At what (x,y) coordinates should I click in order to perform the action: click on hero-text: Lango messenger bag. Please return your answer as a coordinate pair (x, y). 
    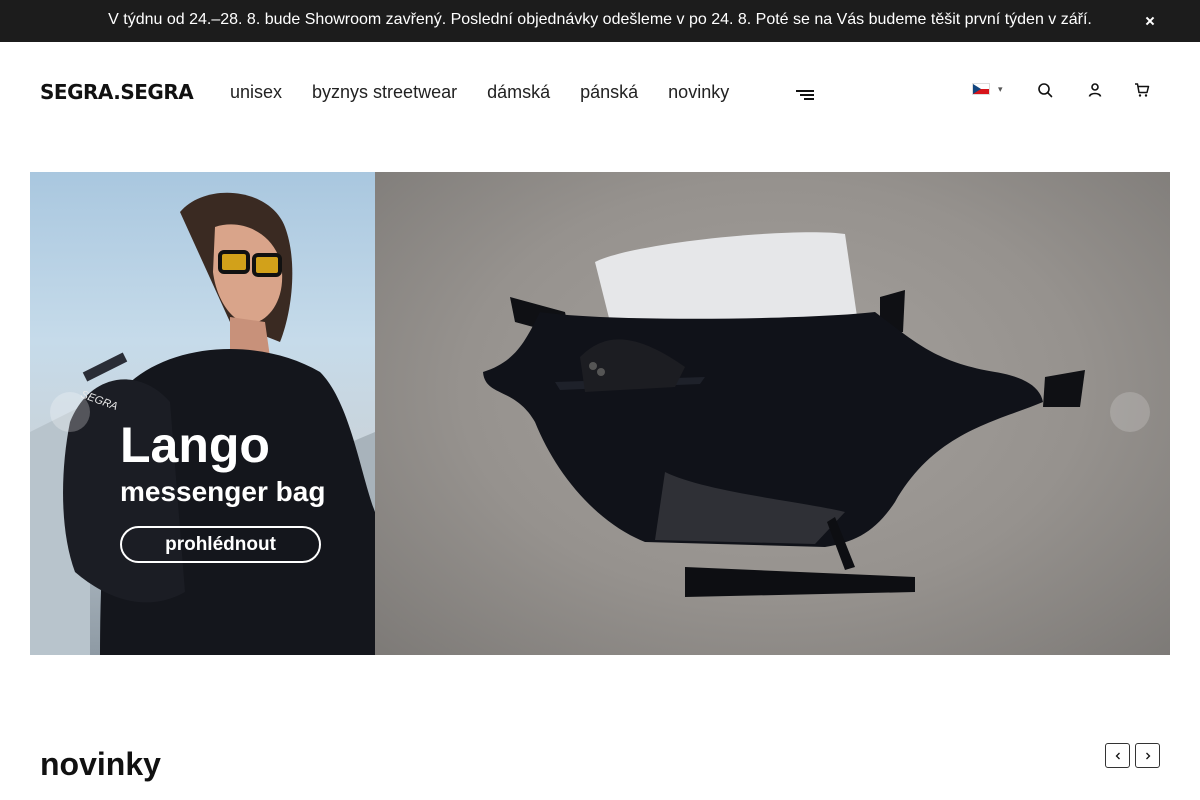
    Looking at the image, I should click on (222, 464).